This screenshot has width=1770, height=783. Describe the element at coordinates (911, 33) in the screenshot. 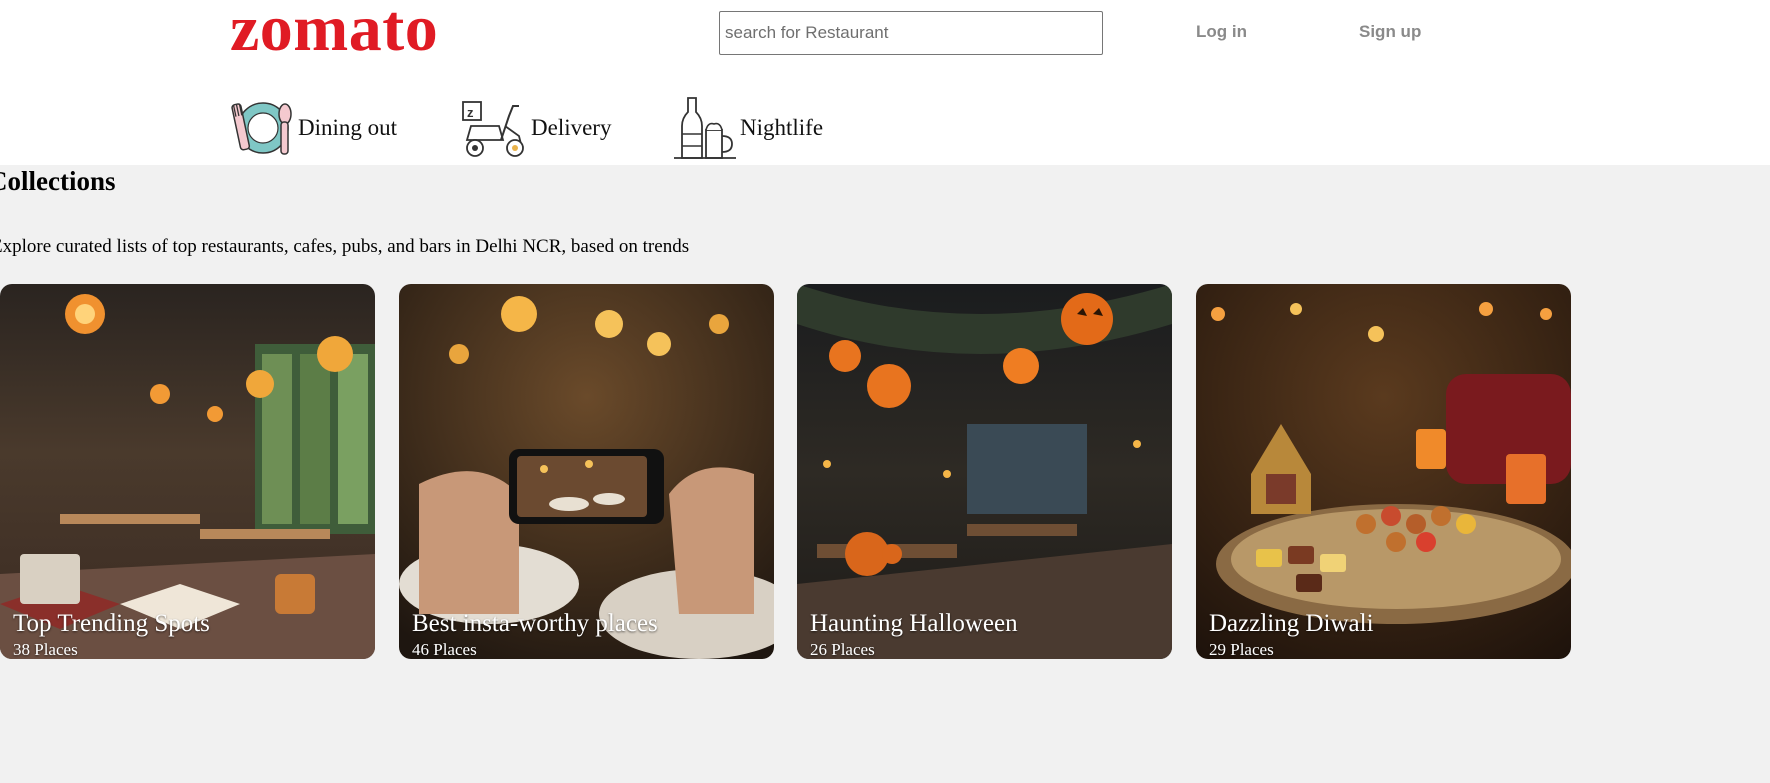

I see `search-input` at that location.